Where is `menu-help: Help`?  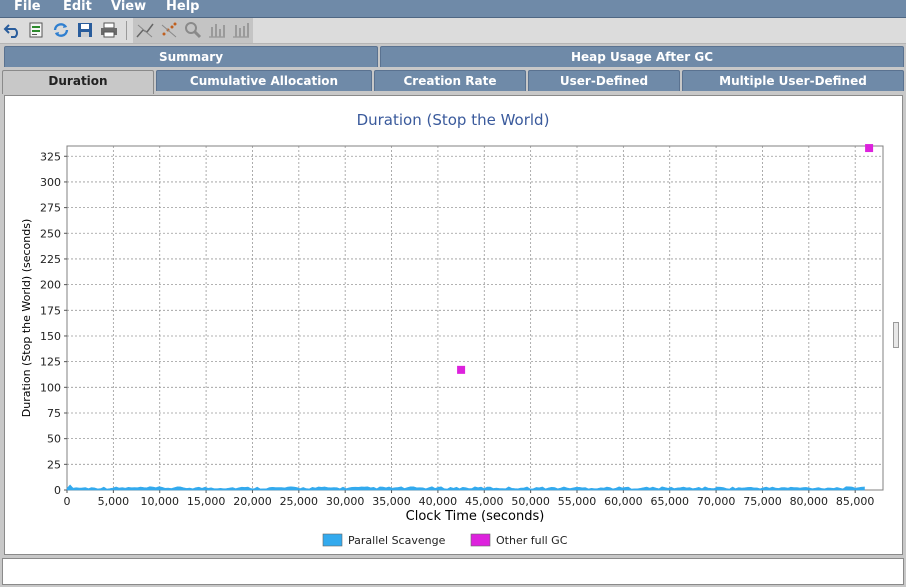
menu-help: Help is located at coordinates (182, 7).